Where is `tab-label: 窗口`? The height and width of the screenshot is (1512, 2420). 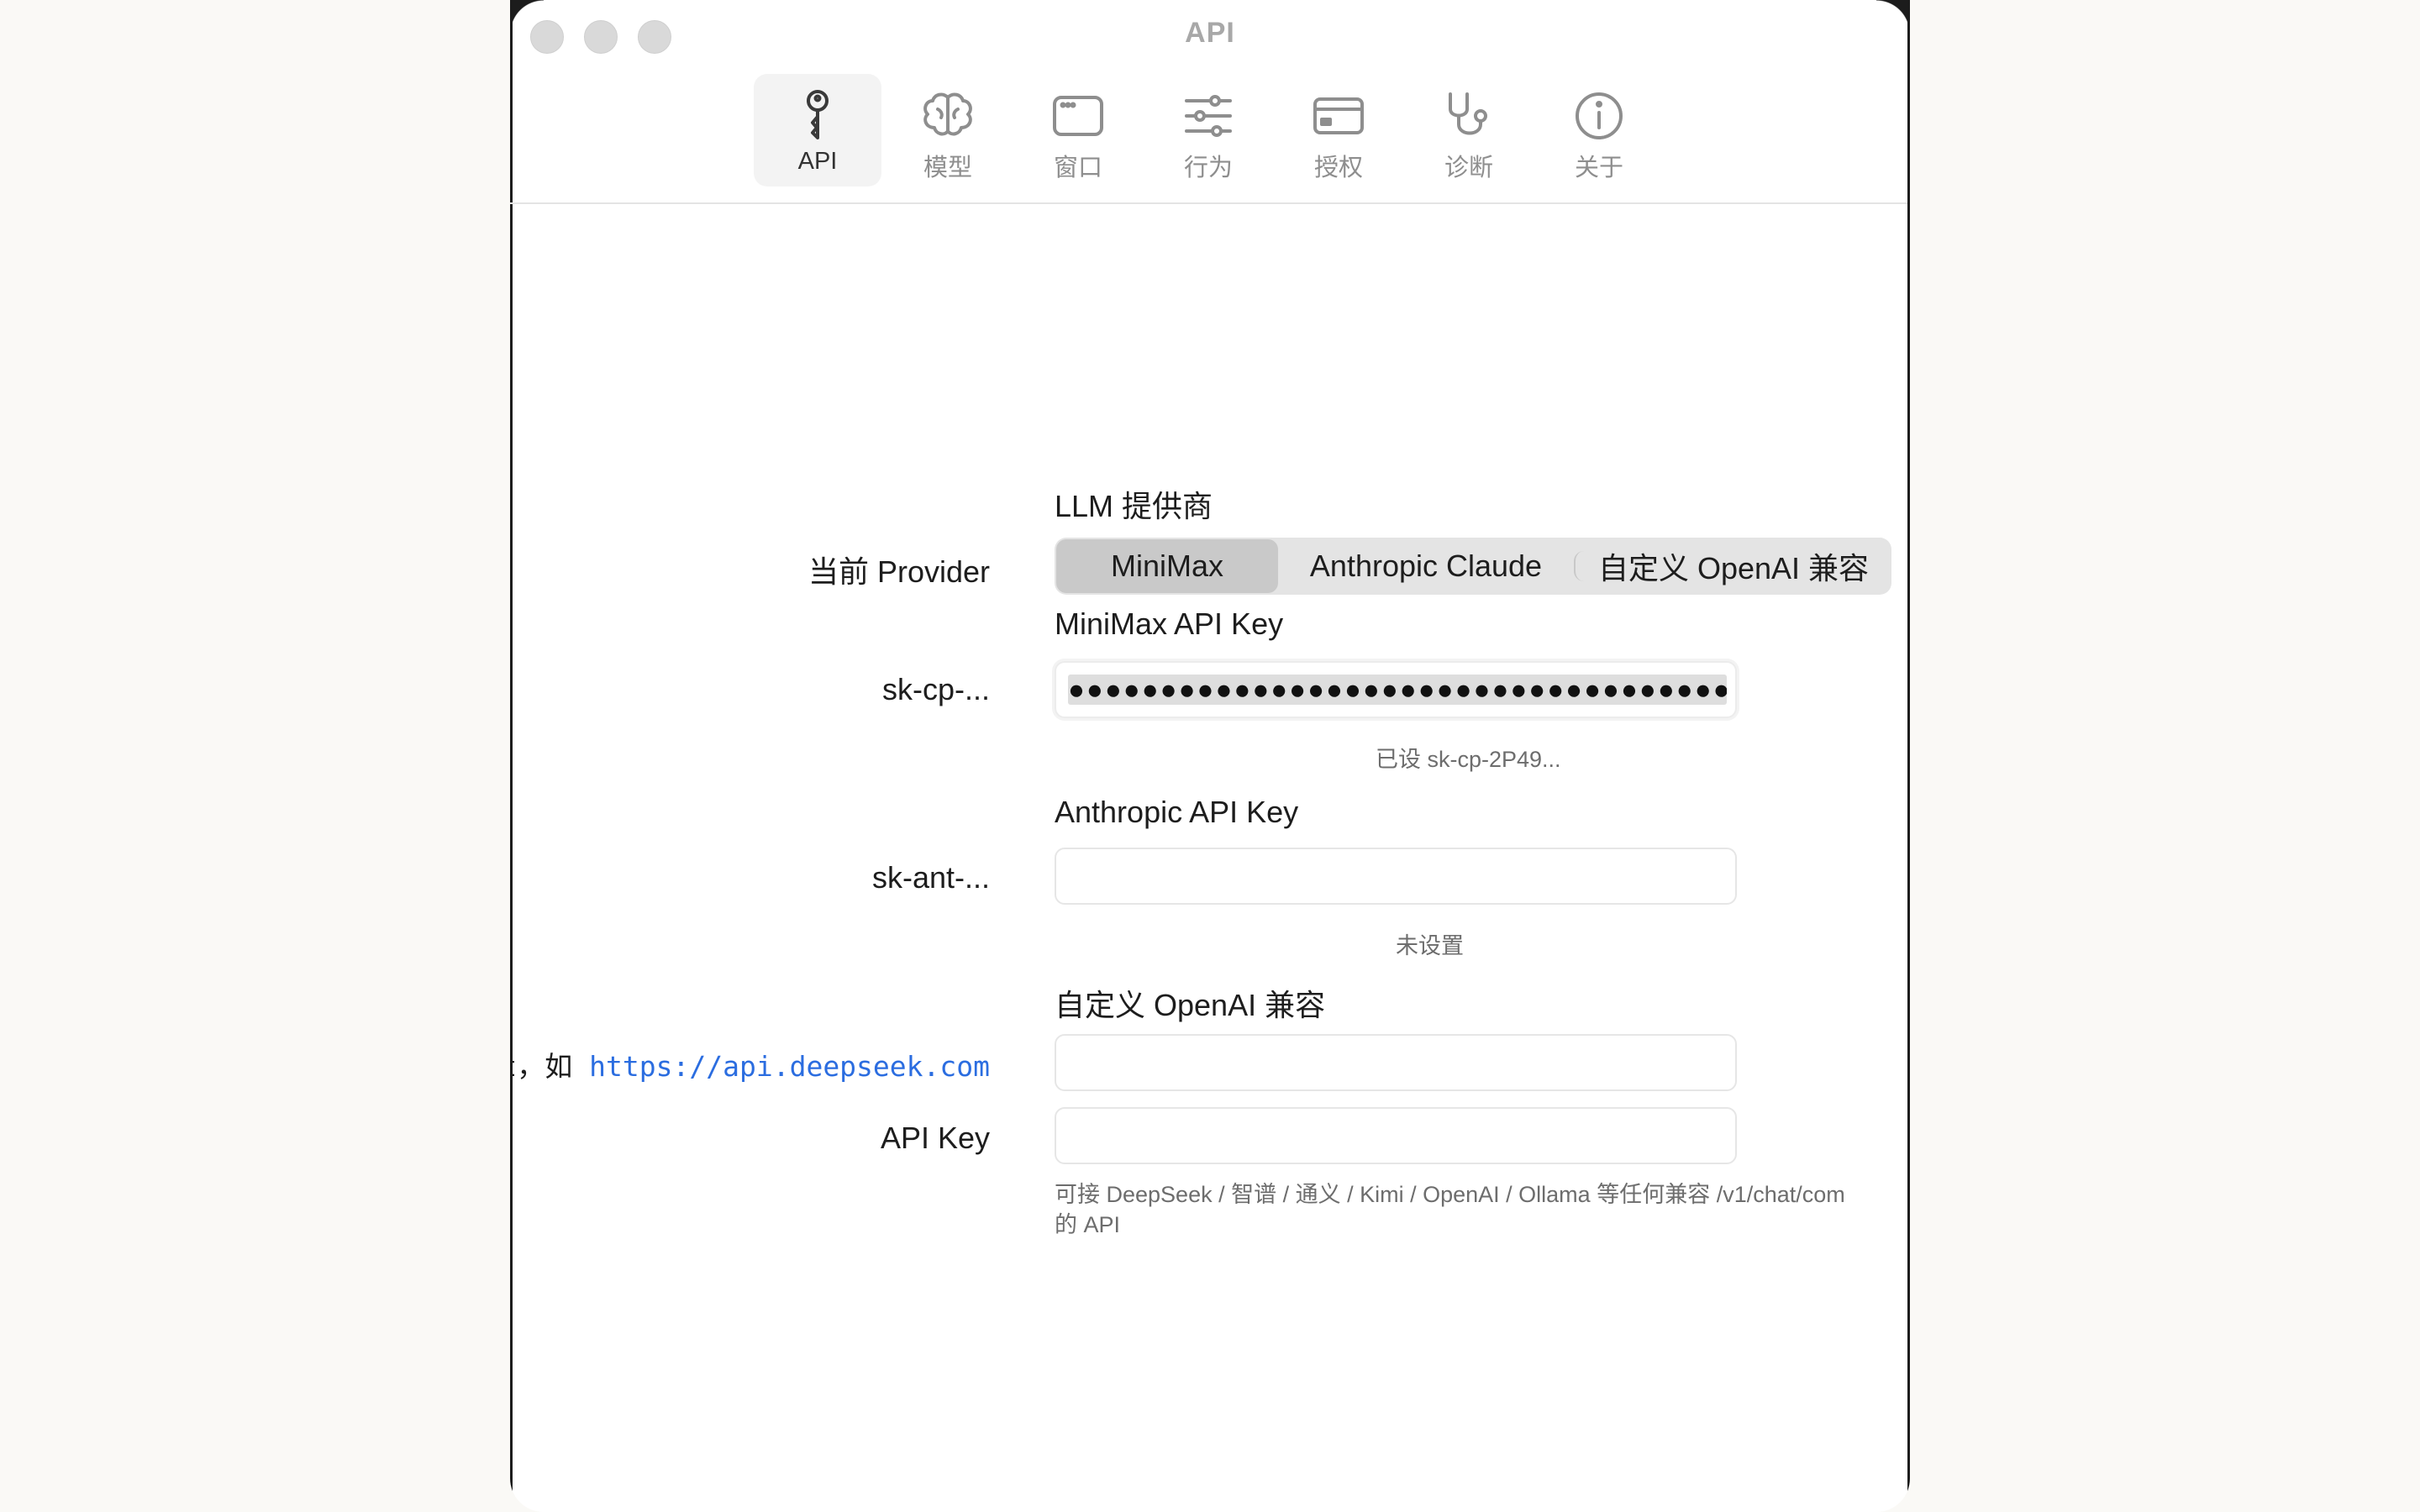 tab-label: 窗口 is located at coordinates (1077, 168).